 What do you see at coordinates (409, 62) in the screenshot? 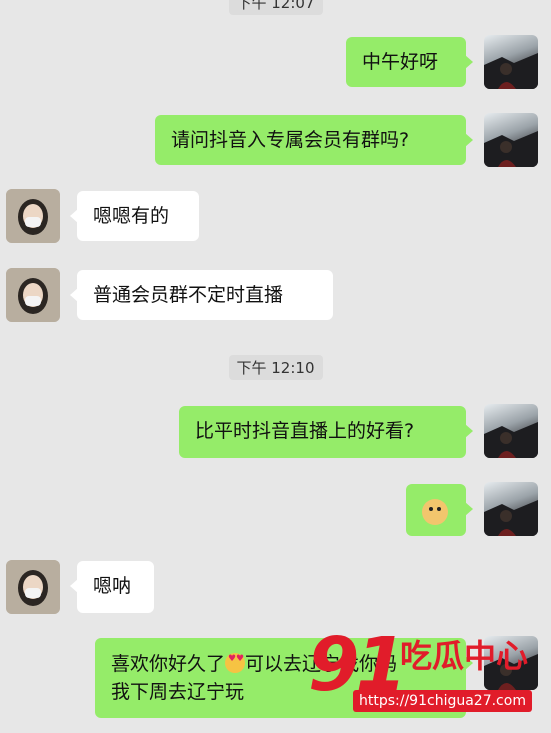
I see `message-bubble-me: 中午好呀` at bounding box center [409, 62].